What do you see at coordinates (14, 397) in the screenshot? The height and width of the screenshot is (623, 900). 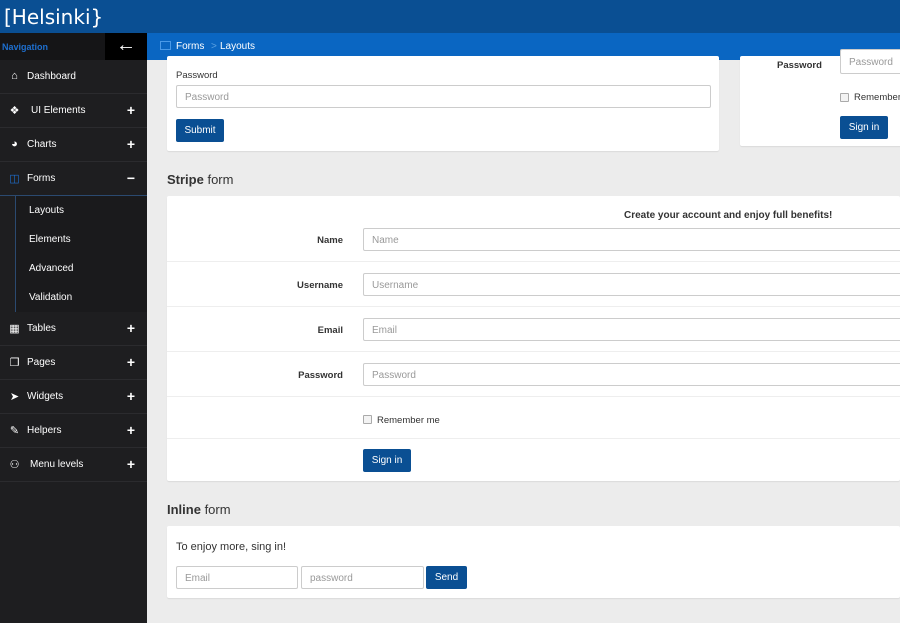 I see `paper-plane-icon: ➤` at bounding box center [14, 397].